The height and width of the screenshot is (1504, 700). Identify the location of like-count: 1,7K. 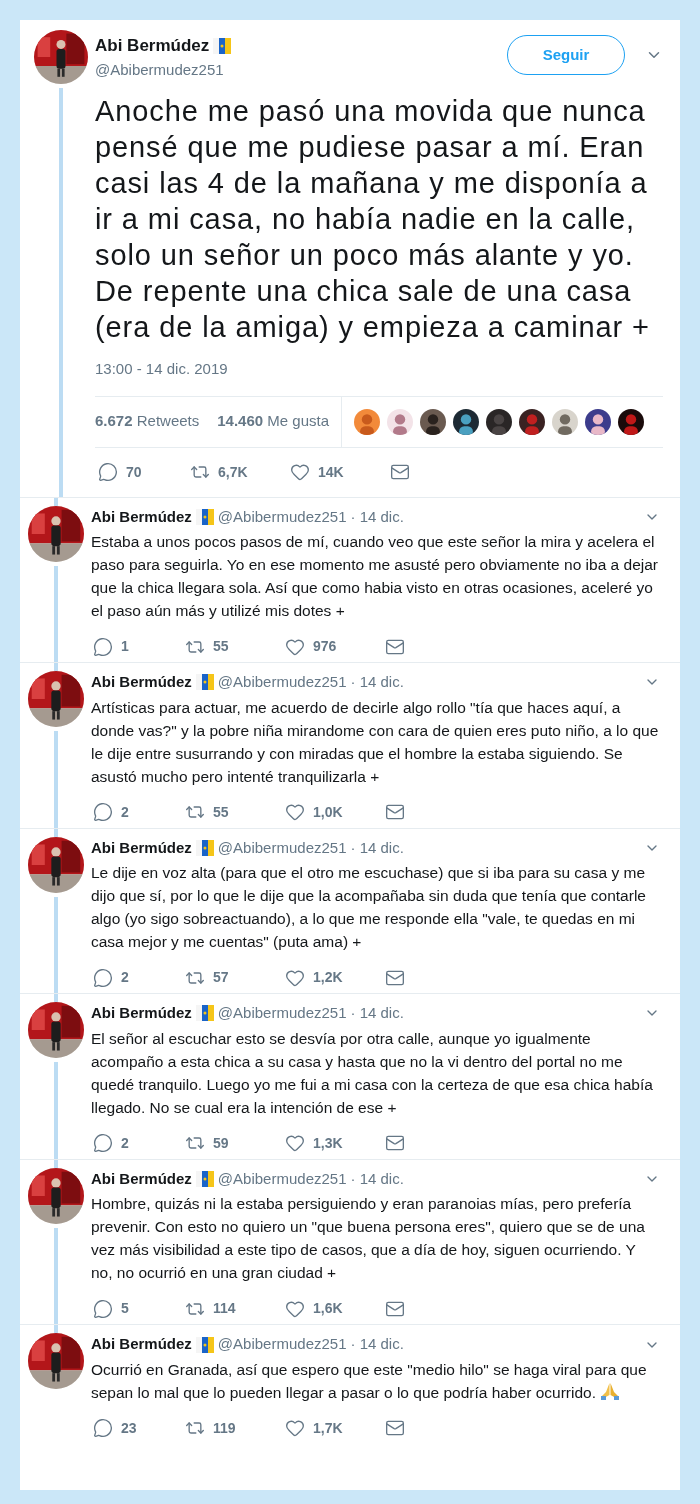
(328, 1428).